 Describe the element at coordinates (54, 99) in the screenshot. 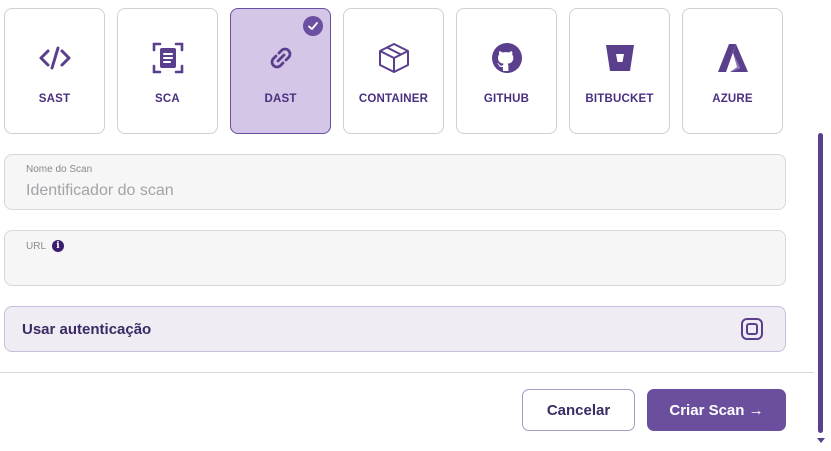

I see `scan-type-label: SAST` at that location.